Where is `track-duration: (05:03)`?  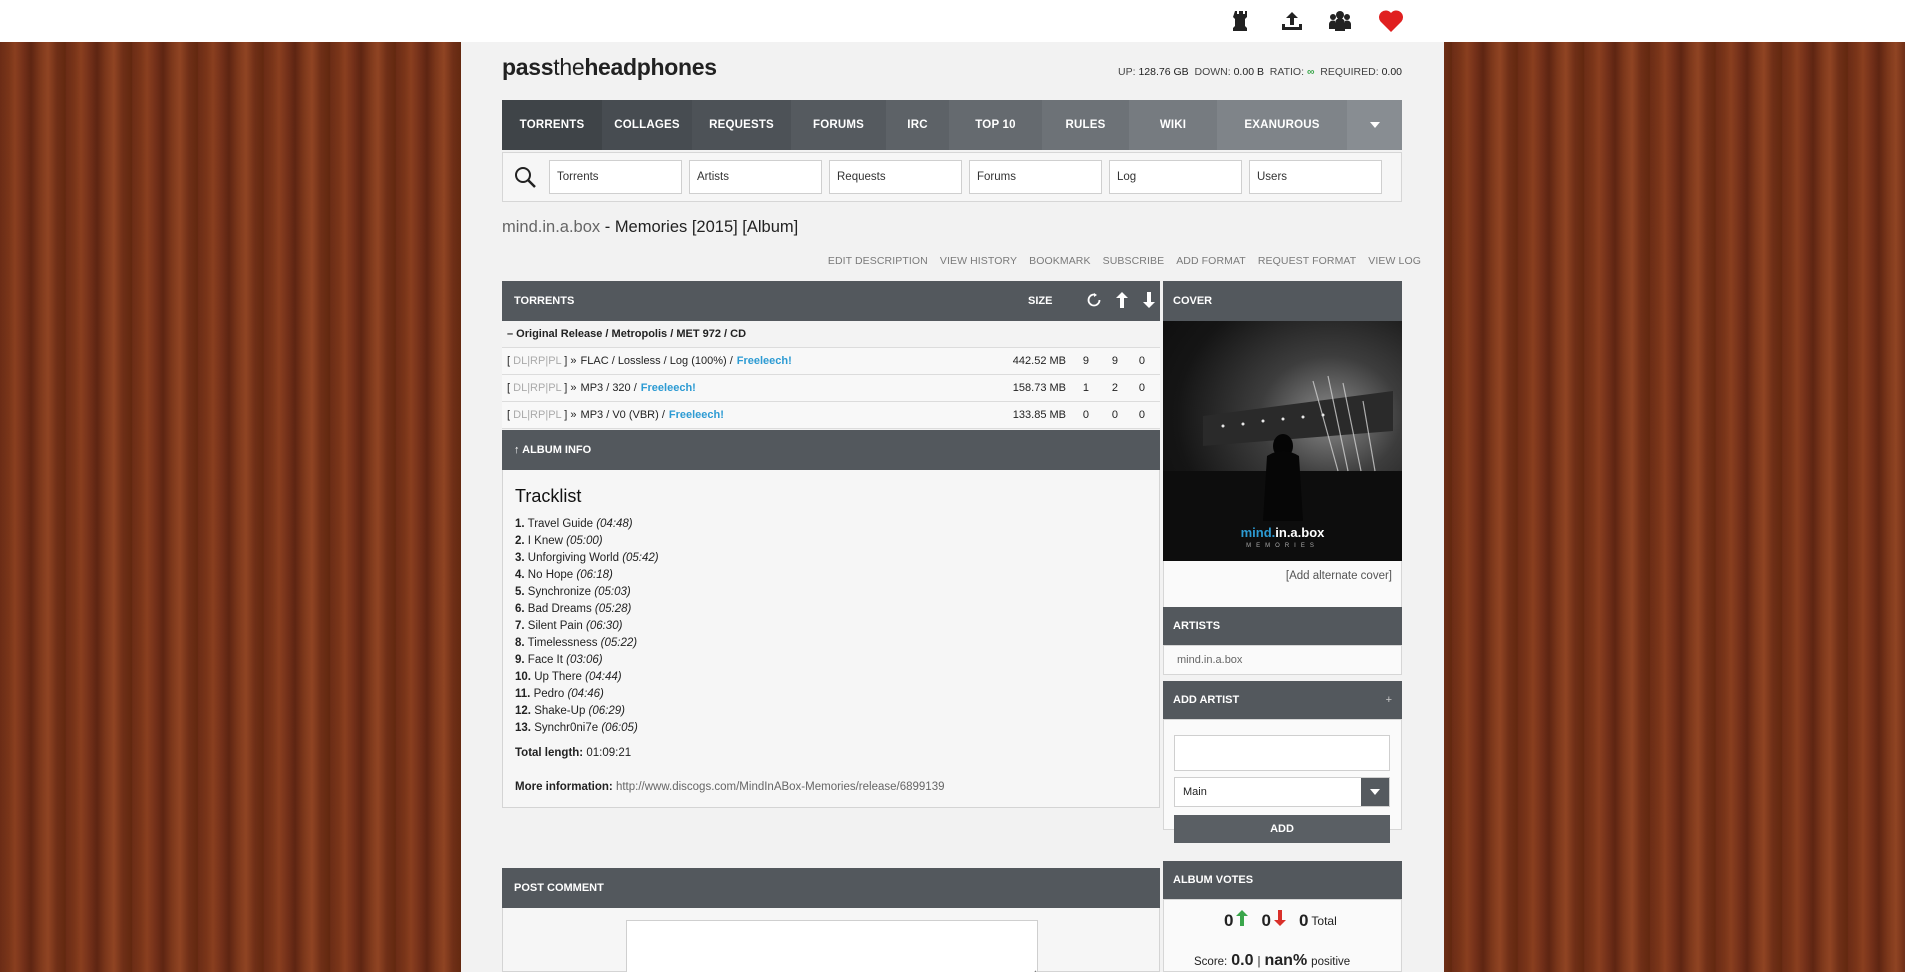 track-duration: (05:03) is located at coordinates (612, 592).